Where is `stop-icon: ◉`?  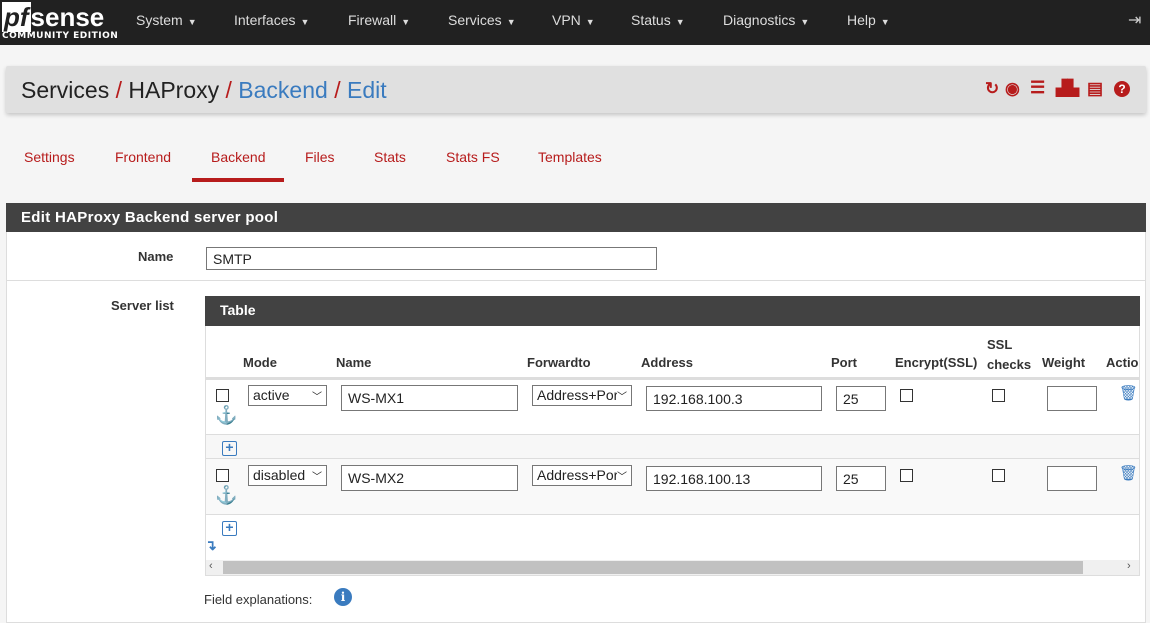
stop-icon: ◉ is located at coordinates (1012, 89).